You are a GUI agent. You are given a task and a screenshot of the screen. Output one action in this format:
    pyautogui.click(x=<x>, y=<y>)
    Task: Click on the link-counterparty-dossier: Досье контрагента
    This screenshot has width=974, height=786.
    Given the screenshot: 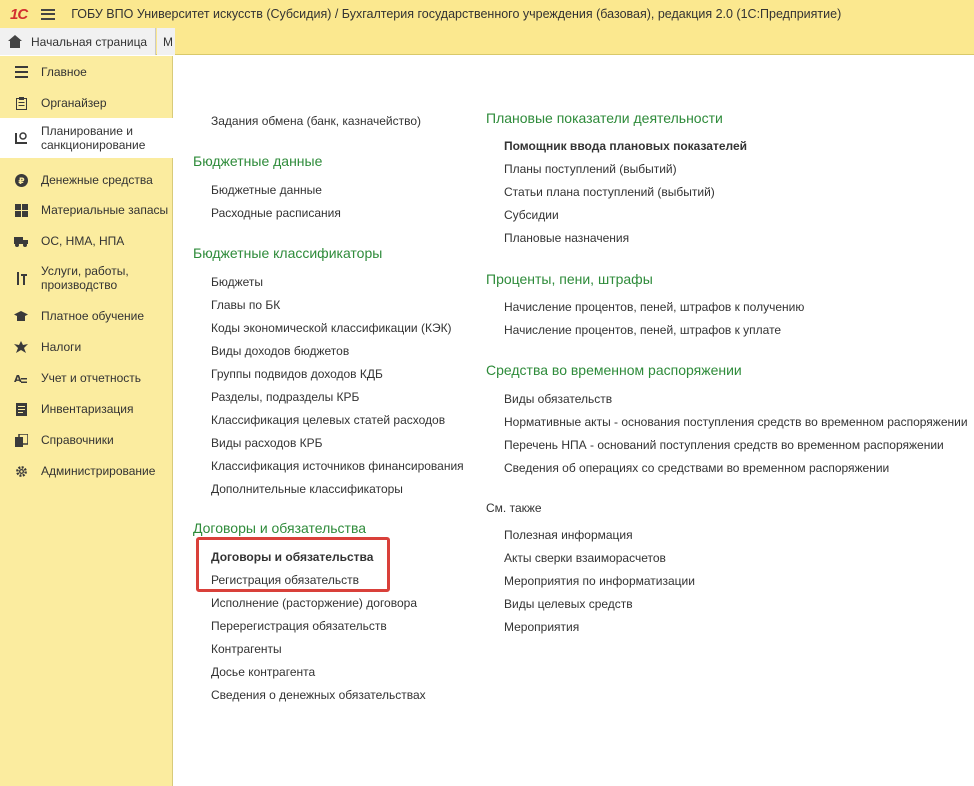 What is the action you would take?
    pyautogui.click(x=263, y=672)
    